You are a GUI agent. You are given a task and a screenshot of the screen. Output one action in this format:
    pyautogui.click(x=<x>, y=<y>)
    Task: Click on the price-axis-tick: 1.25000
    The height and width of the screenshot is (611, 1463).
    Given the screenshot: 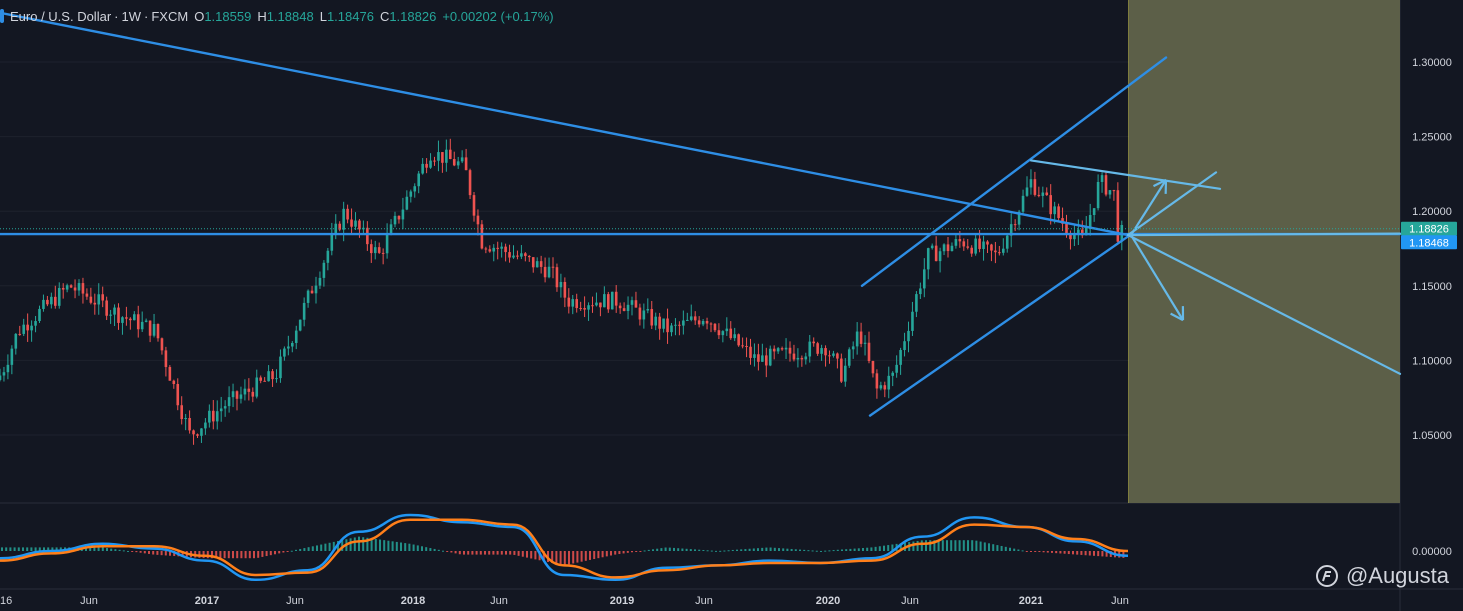 What is the action you would take?
    pyautogui.click(x=1432, y=138)
    